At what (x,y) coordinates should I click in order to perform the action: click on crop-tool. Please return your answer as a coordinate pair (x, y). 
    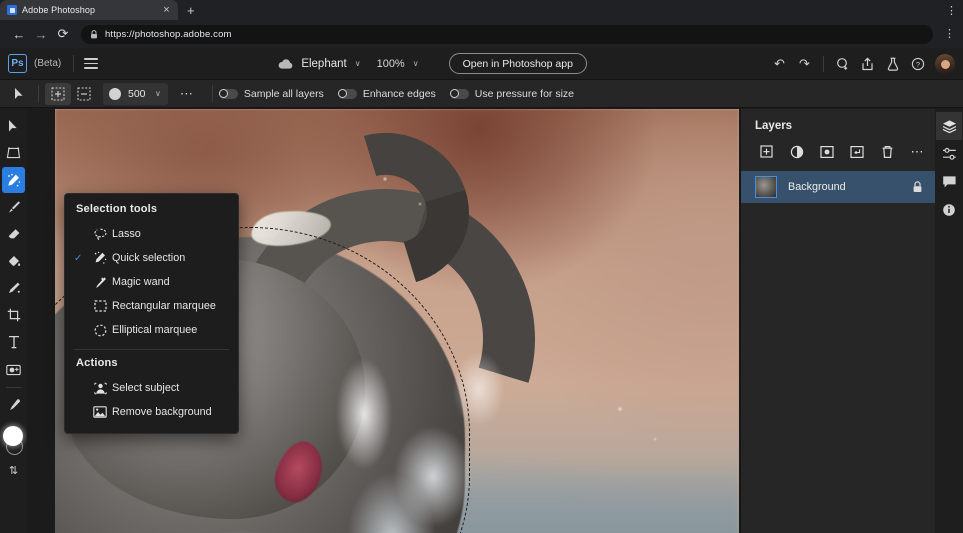
    Looking at the image, I should click on (13, 315).